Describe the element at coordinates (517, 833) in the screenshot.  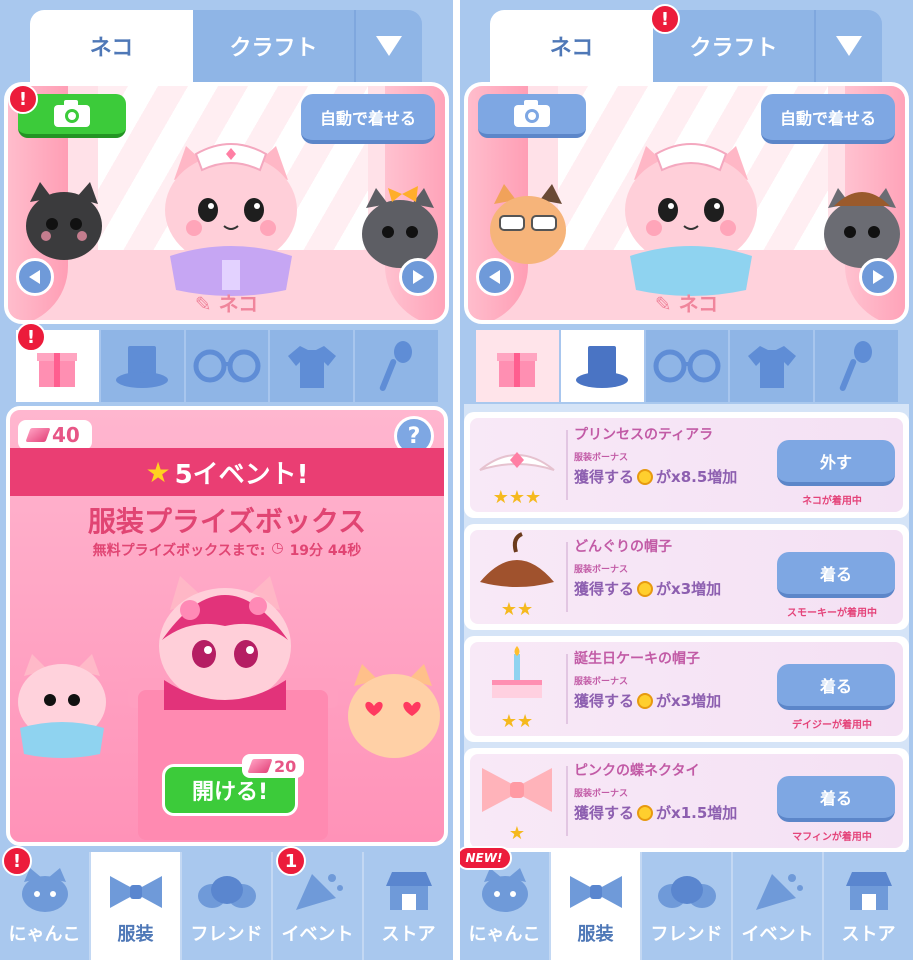
I see `rarity-stars: ★` at that location.